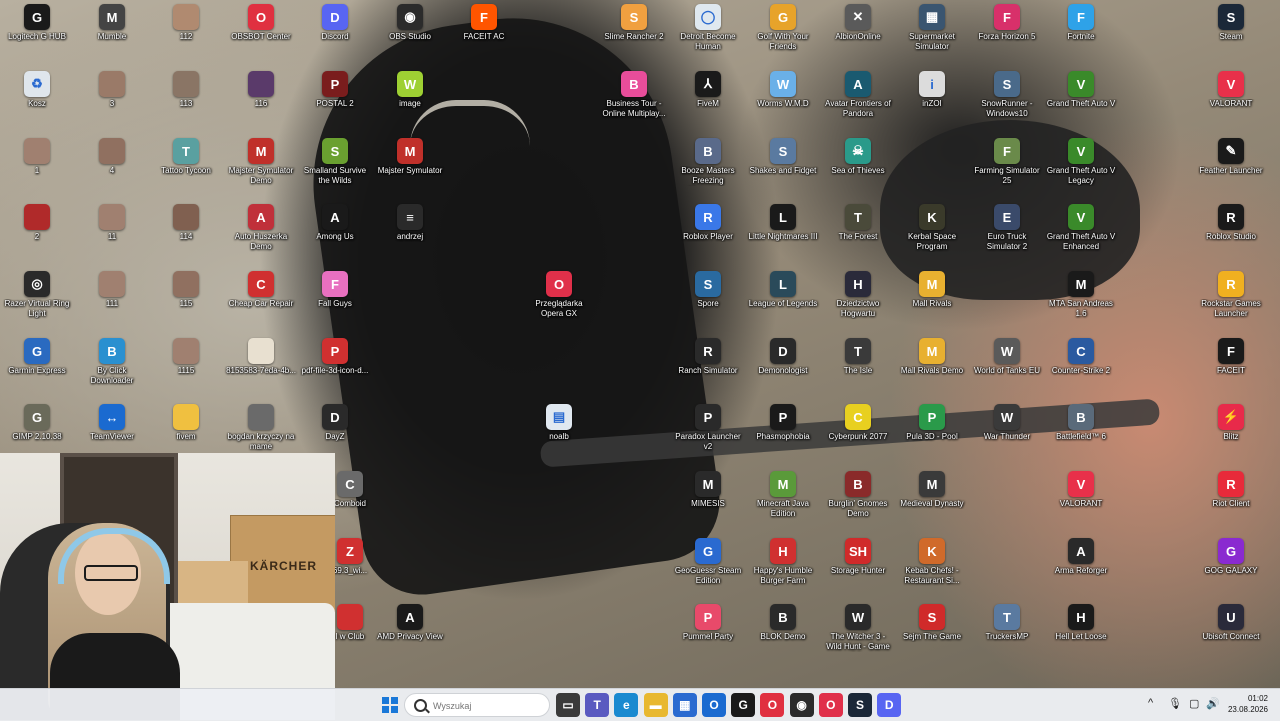 This screenshot has width=1280, height=721. What do you see at coordinates (1231, 355) in the screenshot?
I see `desktop-shortcut-faceit: F FACEIT` at bounding box center [1231, 355].